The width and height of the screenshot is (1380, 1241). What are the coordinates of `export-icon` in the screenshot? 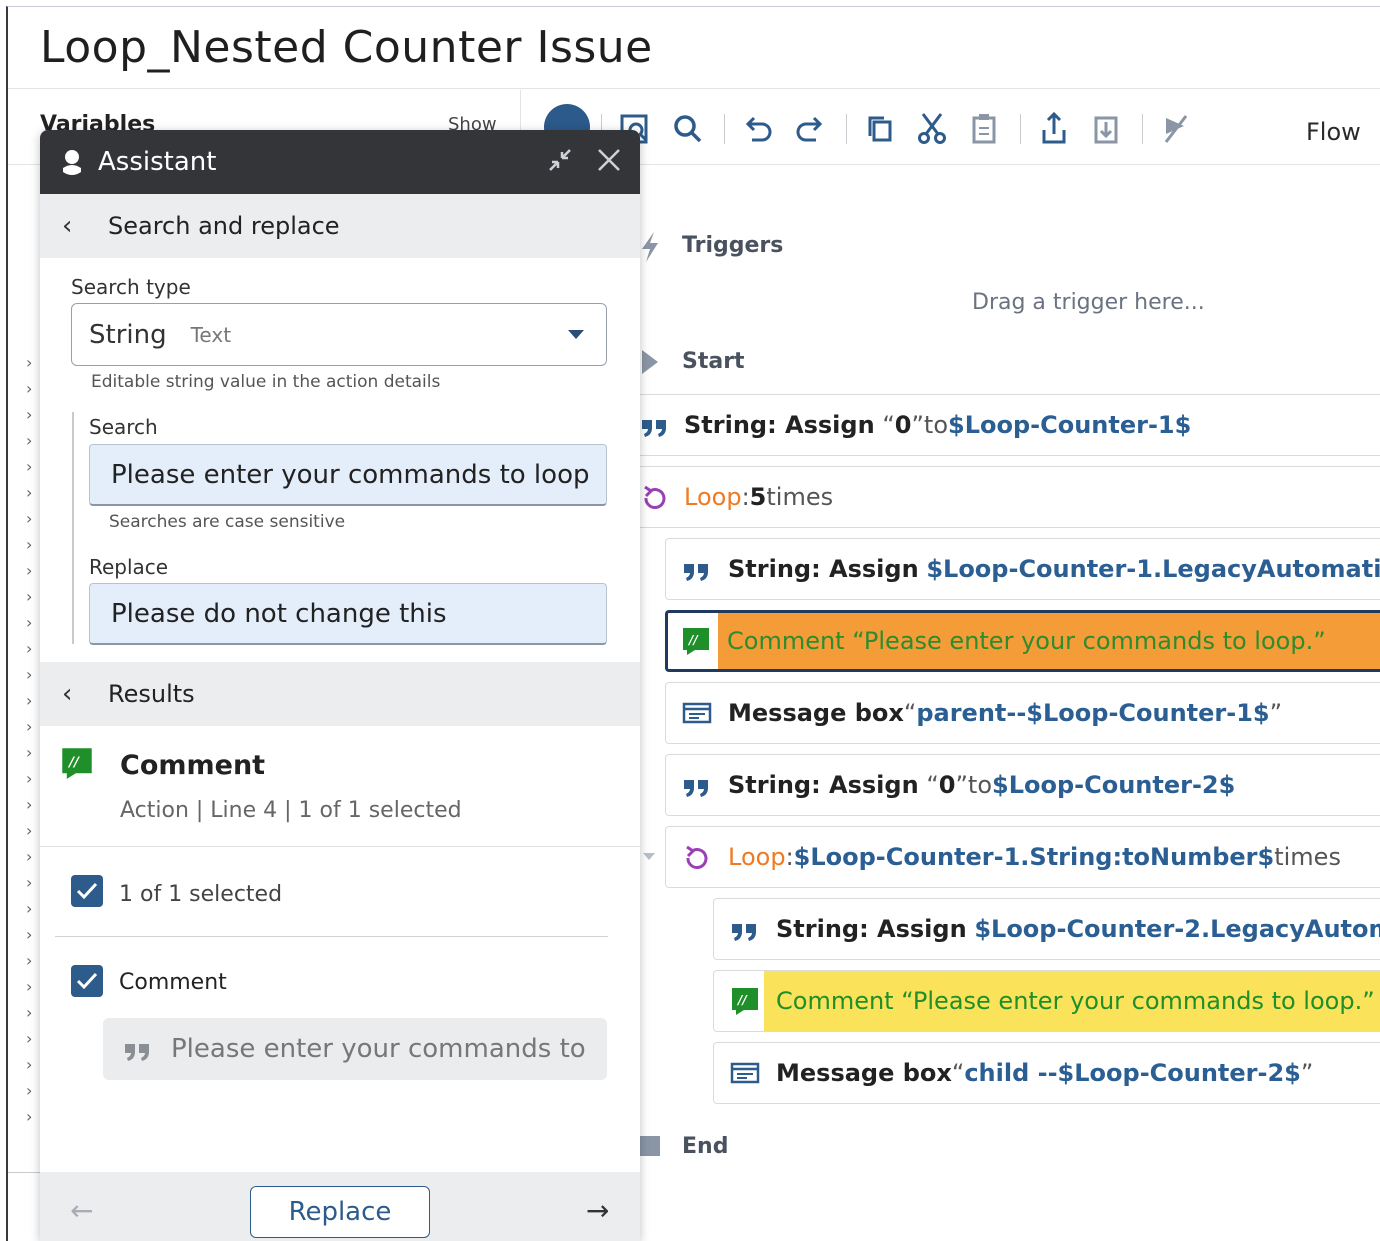 It's located at (1054, 128).